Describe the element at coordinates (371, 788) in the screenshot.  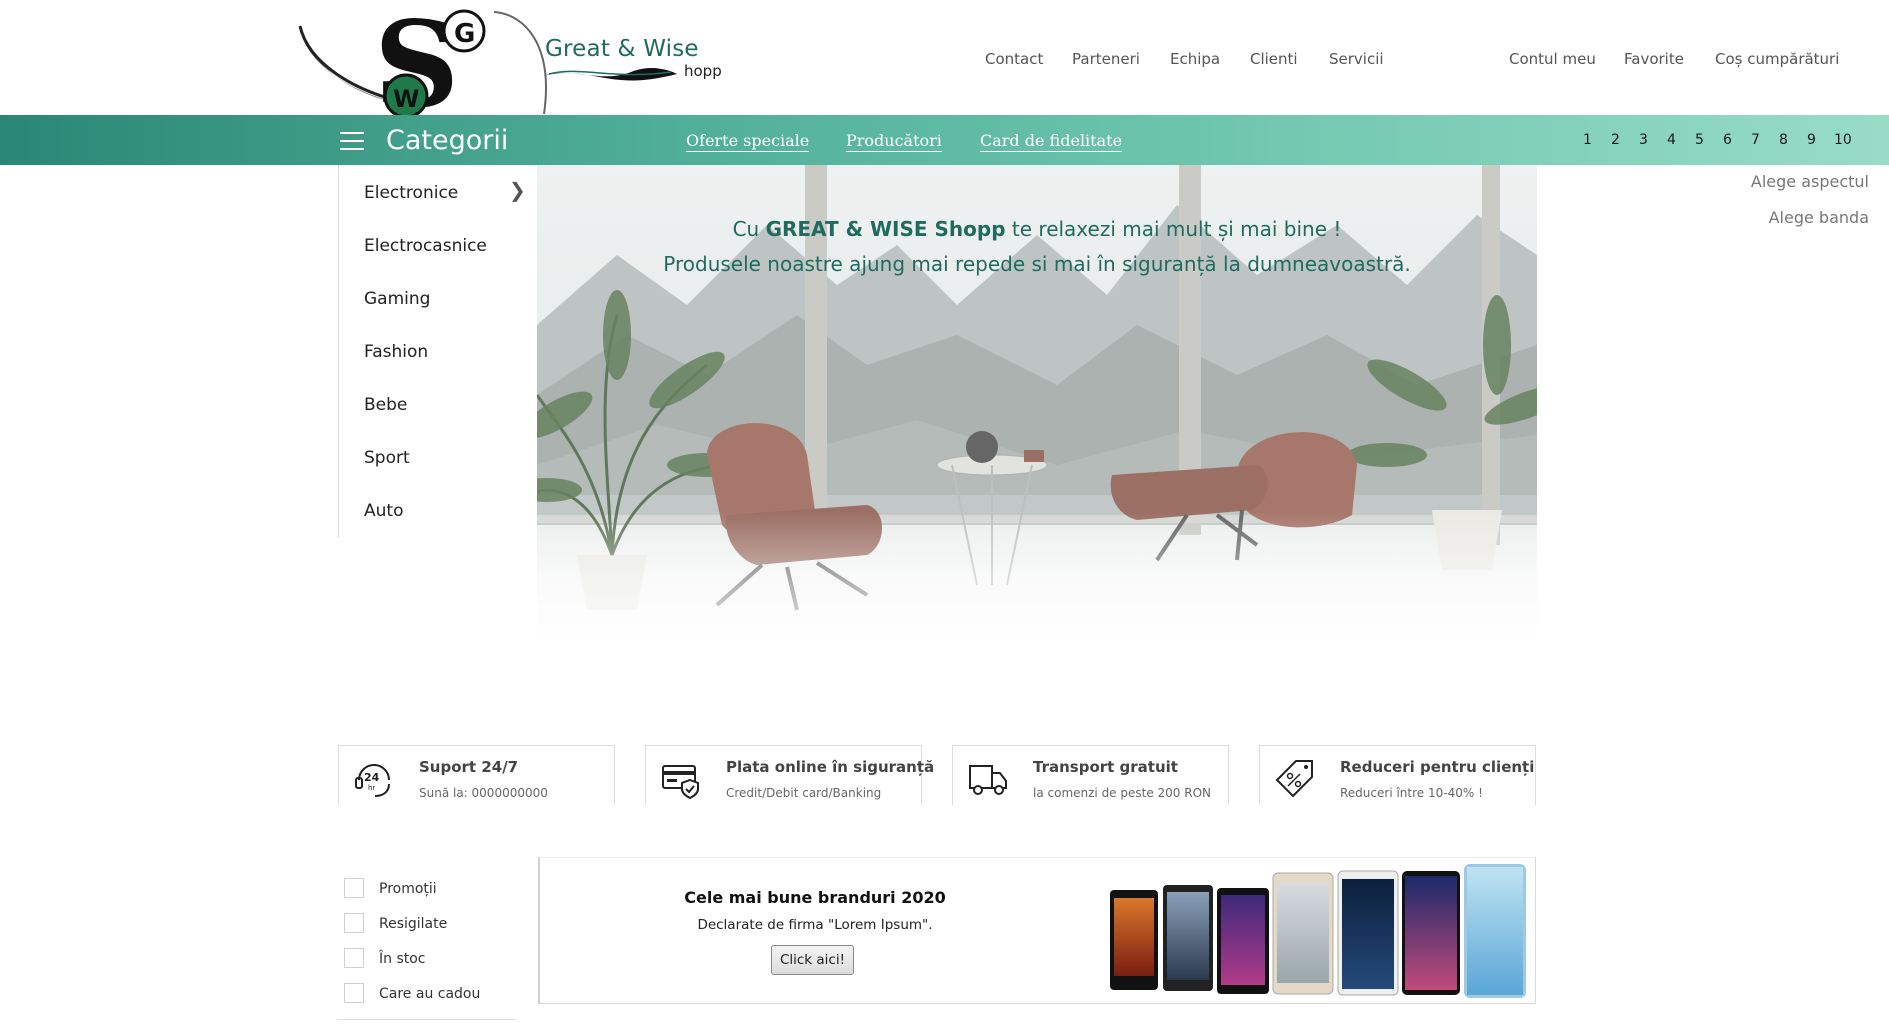
I see `svg-text: hr` at that location.